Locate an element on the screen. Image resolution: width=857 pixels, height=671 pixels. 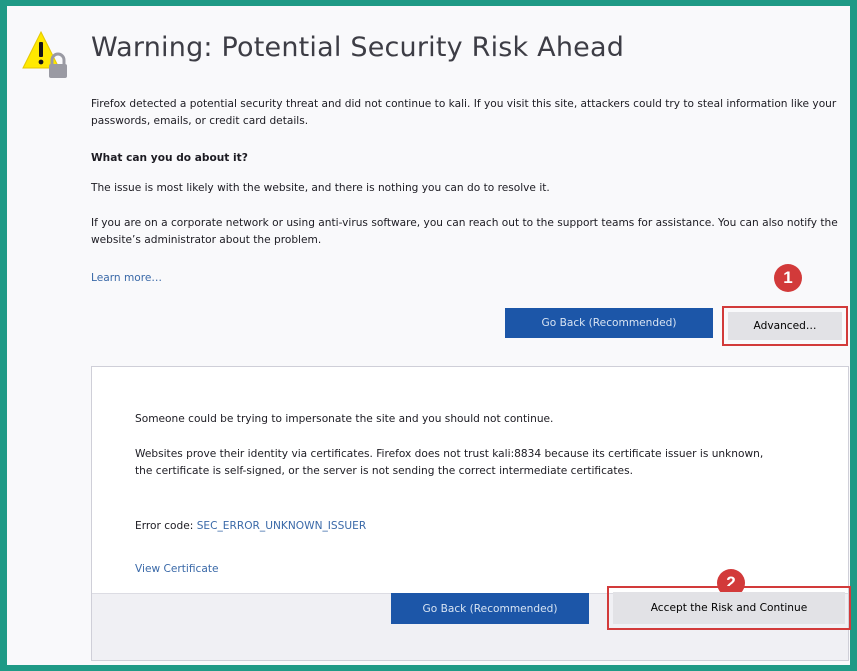
accept-risk-button: Accept the Risk and Continue is located at coordinates (729, 608).